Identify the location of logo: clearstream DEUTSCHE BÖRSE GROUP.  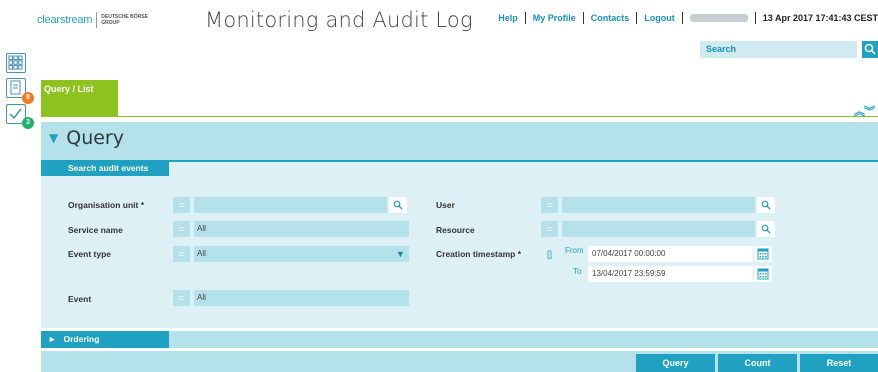
(92, 20).